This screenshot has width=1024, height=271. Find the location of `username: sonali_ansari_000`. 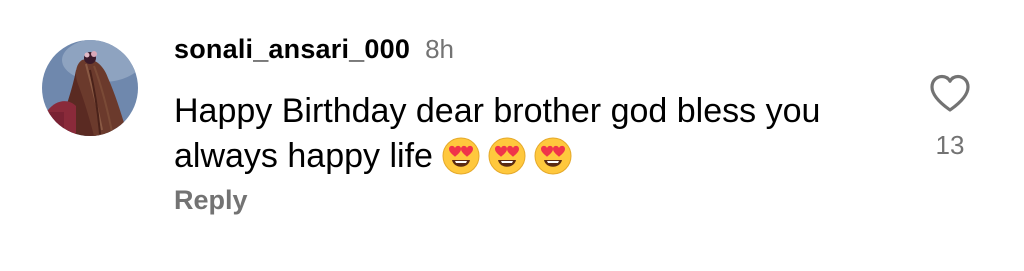

username: sonali_ansari_000 is located at coordinates (292, 49).